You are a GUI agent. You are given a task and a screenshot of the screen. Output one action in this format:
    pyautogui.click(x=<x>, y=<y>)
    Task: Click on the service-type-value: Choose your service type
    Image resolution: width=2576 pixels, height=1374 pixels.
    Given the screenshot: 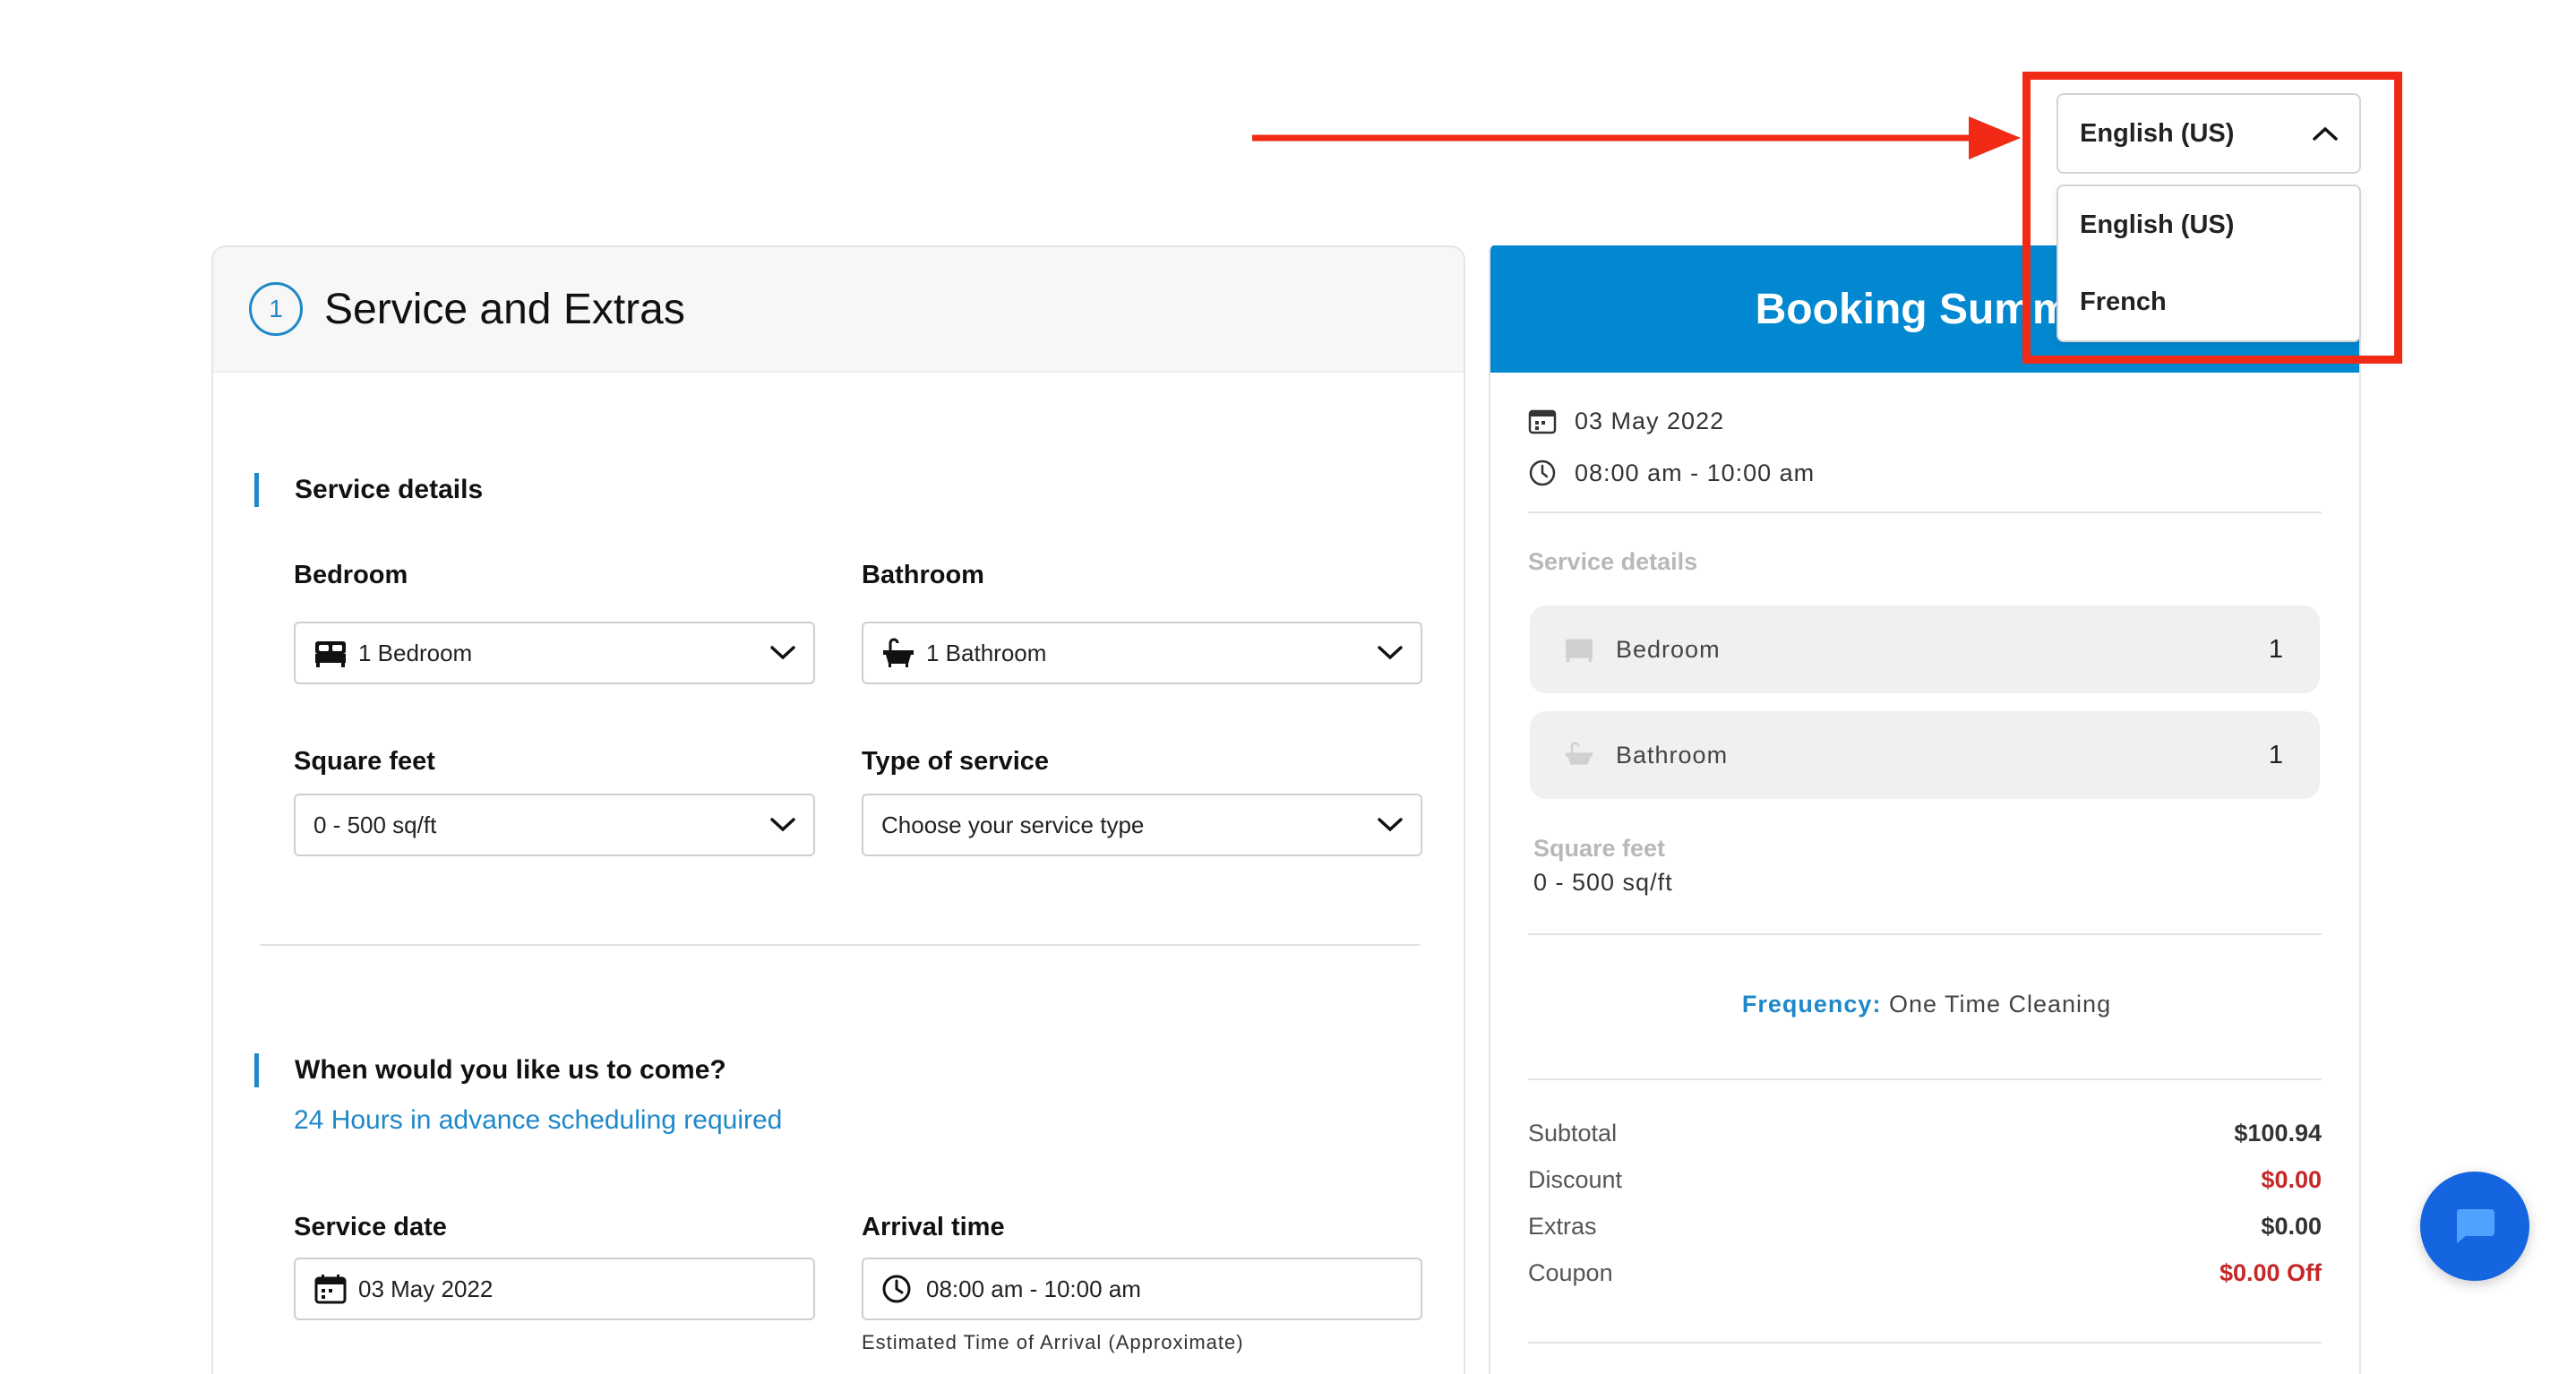 What is the action you would take?
    pyautogui.click(x=1013, y=824)
    